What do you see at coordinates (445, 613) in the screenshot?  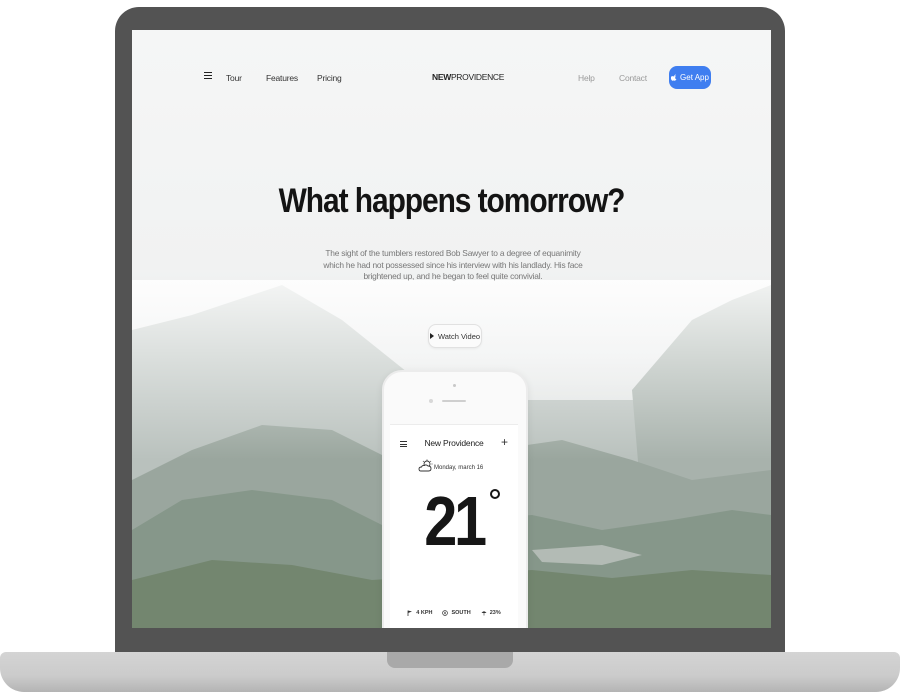 I see `compass-icon` at bounding box center [445, 613].